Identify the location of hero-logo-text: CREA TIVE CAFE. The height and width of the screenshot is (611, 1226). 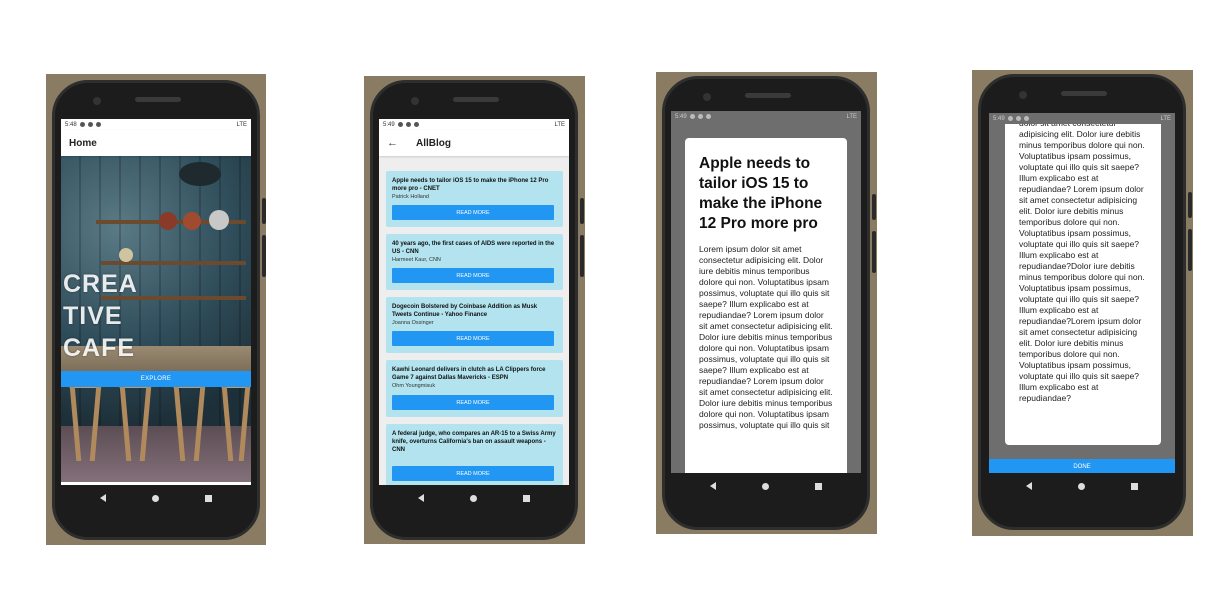
(100, 316).